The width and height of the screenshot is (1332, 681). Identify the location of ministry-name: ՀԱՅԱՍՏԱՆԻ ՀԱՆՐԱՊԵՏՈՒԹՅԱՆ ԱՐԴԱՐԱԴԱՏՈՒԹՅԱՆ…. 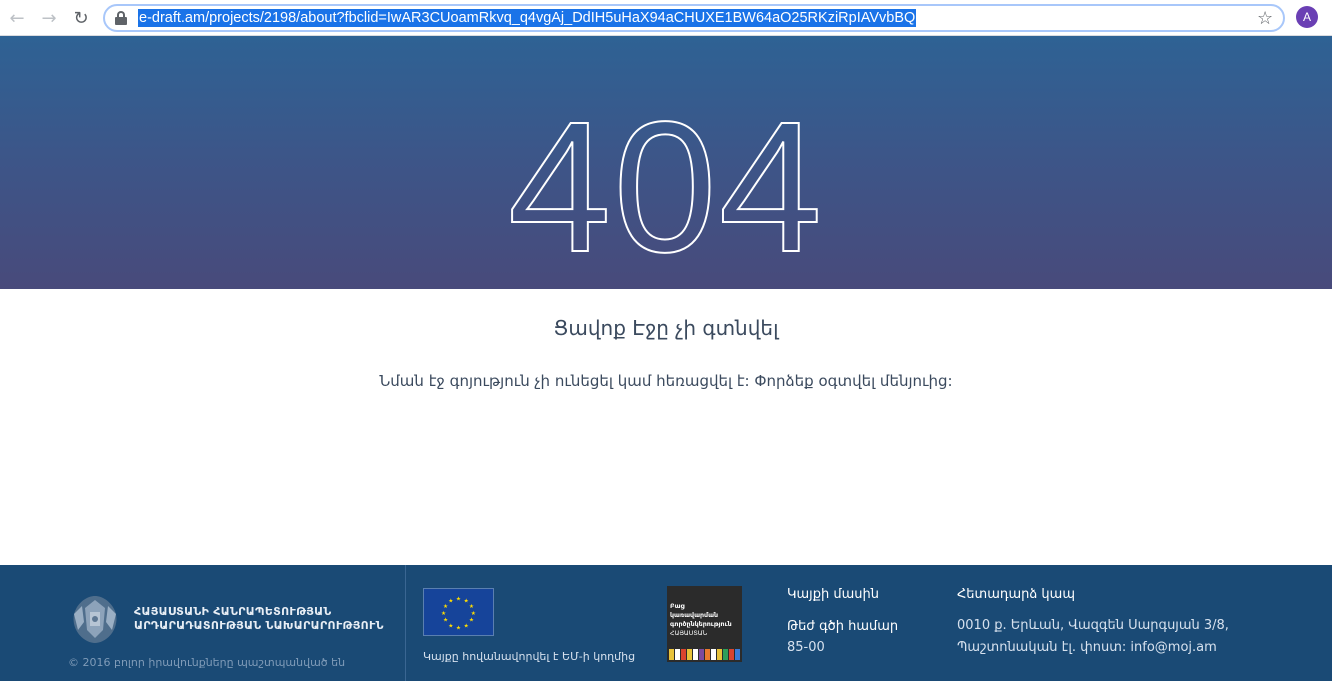
(259, 619).